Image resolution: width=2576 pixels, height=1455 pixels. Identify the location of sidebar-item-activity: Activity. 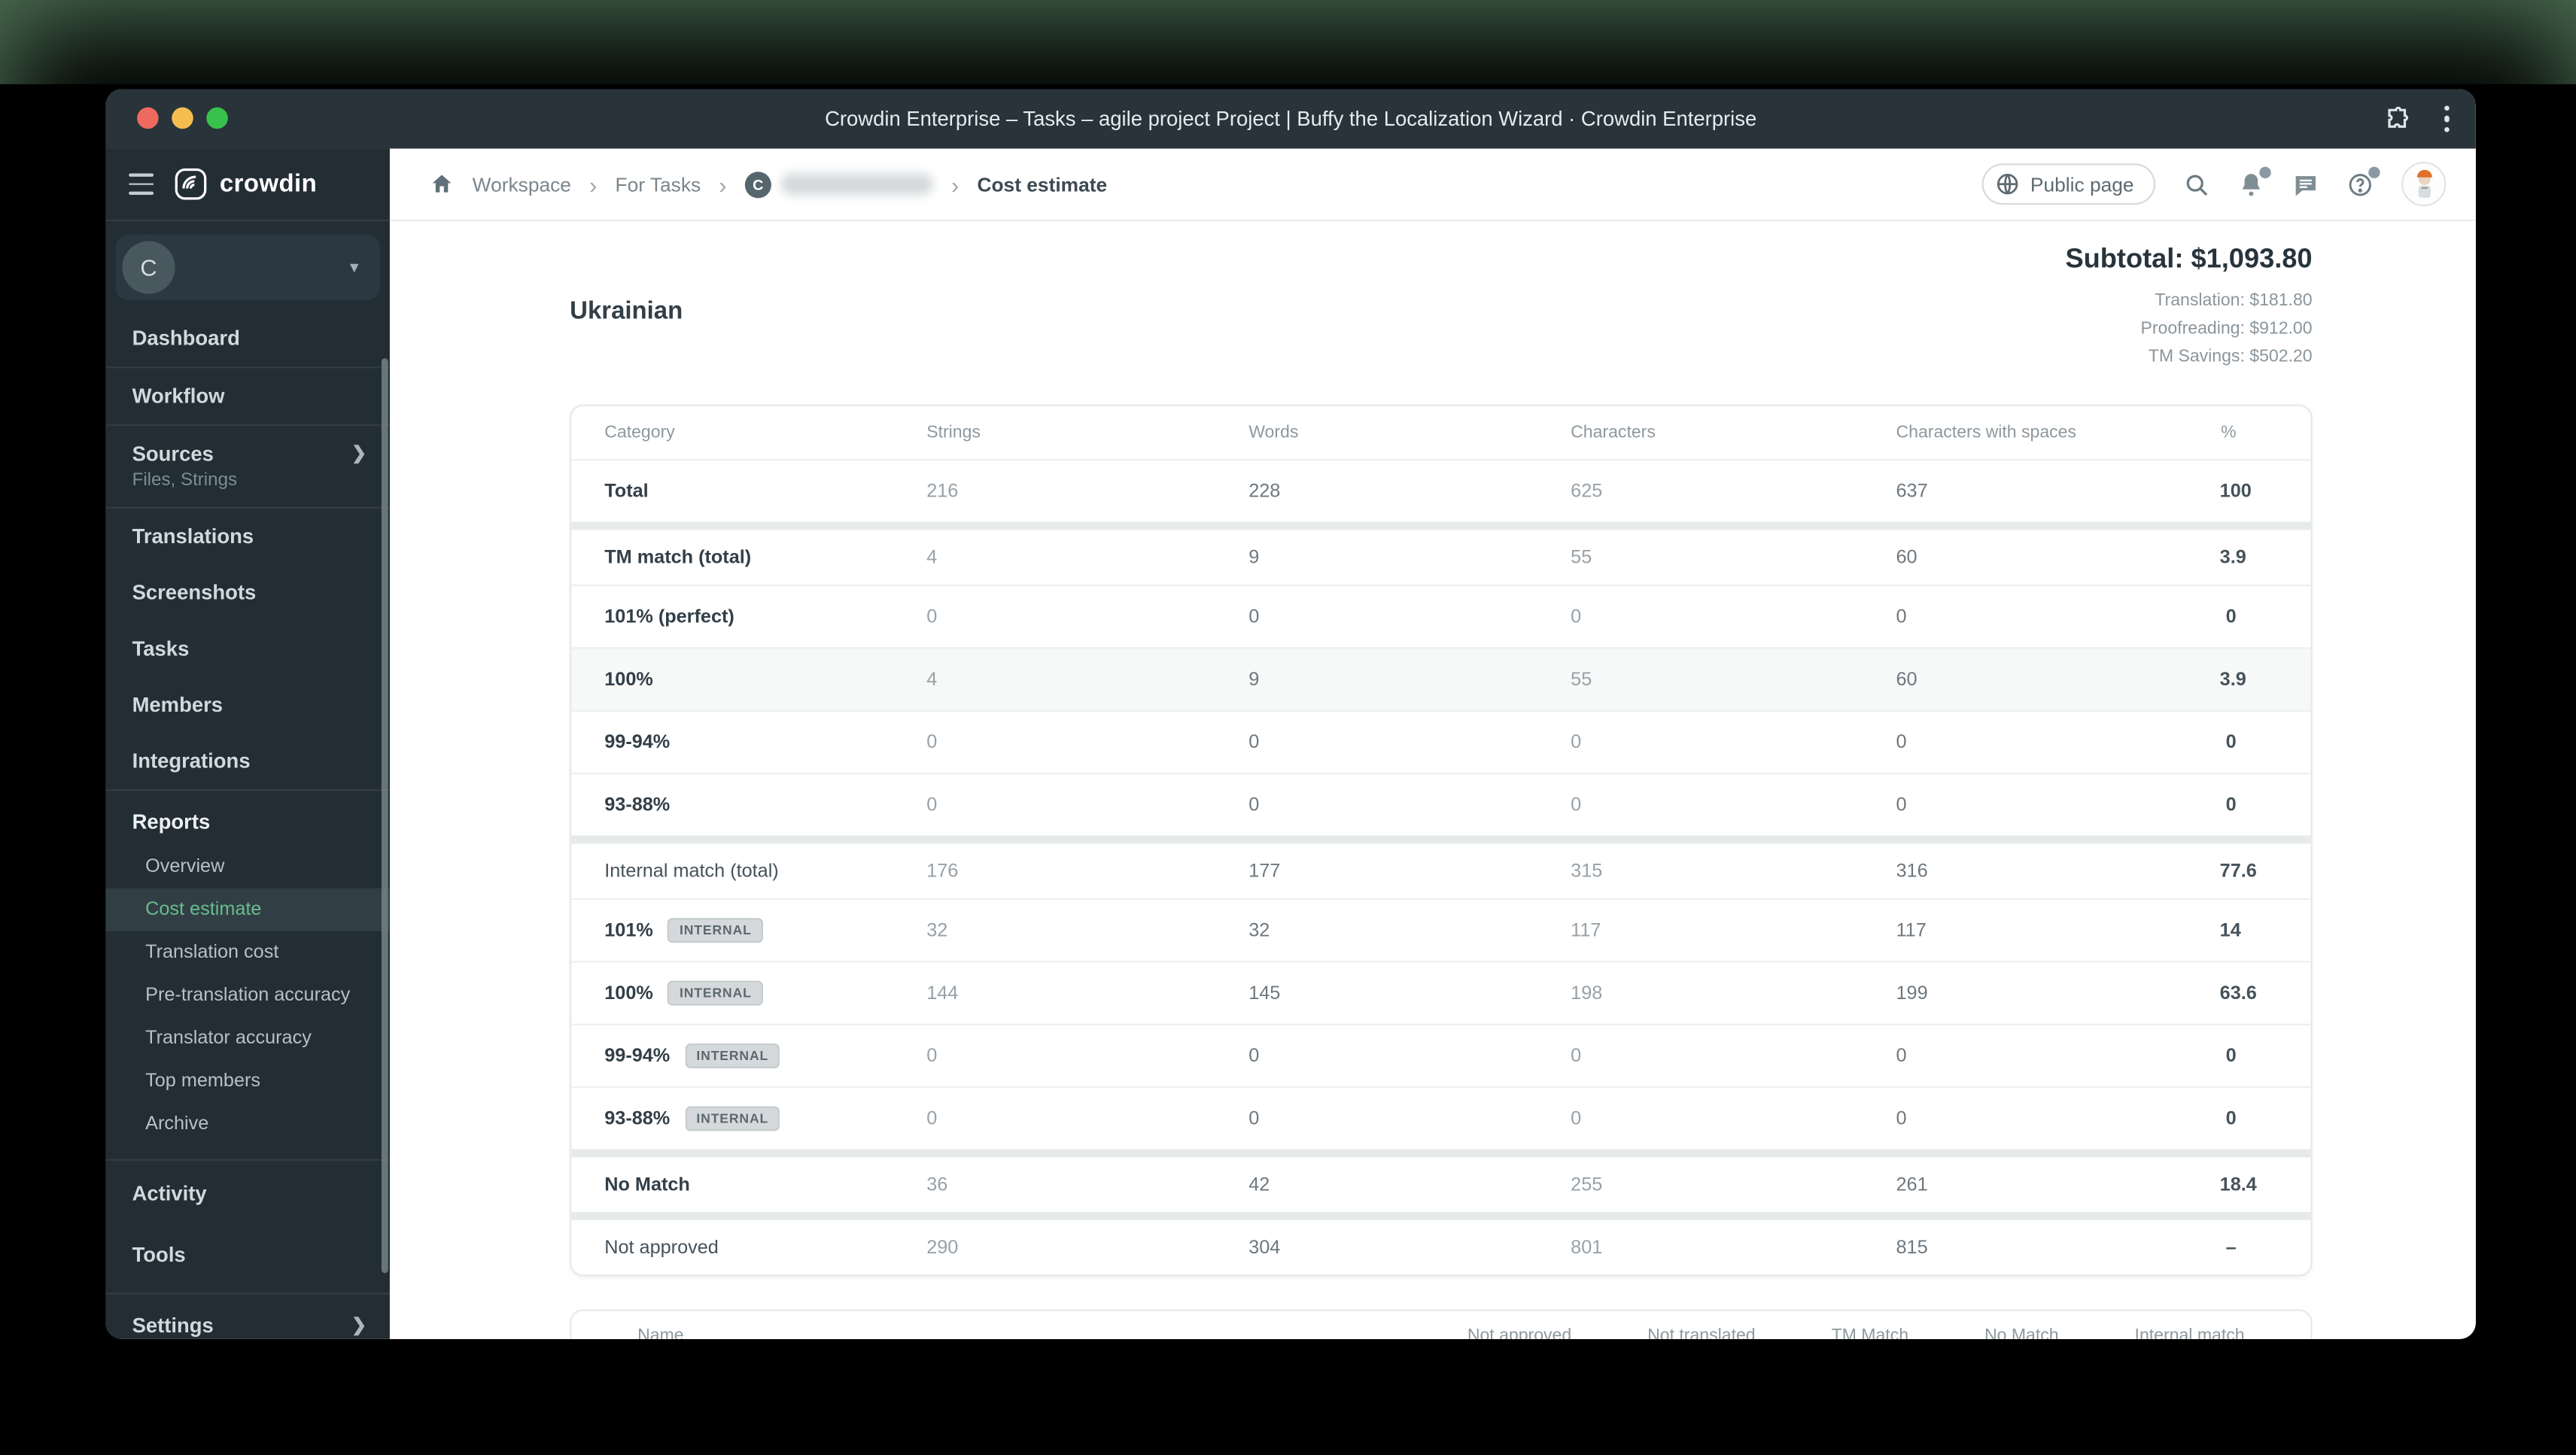
(247, 1191).